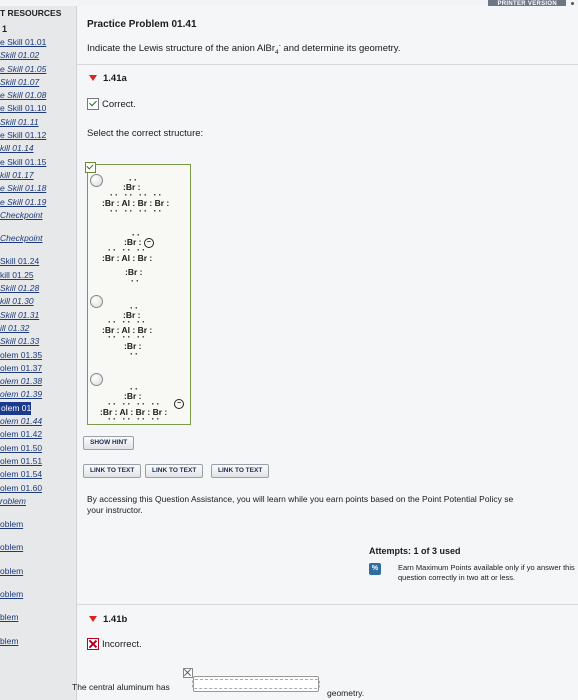 This screenshot has width=578, height=700. What do you see at coordinates (38, 355) in the screenshot?
I see `sidebar-item: olem 01.35` at bounding box center [38, 355].